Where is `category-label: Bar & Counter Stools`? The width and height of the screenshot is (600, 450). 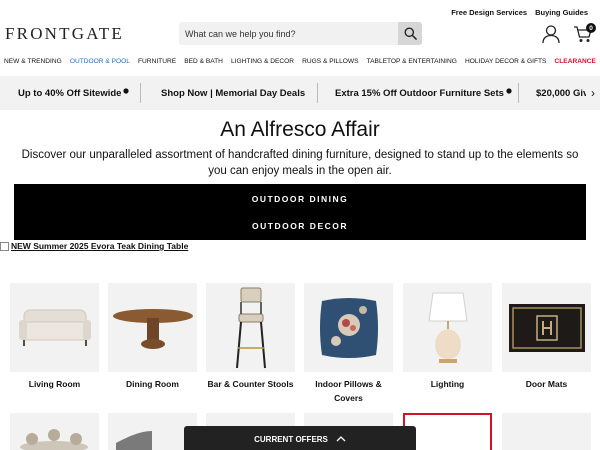
category-label: Bar & Counter Stools is located at coordinates (250, 384).